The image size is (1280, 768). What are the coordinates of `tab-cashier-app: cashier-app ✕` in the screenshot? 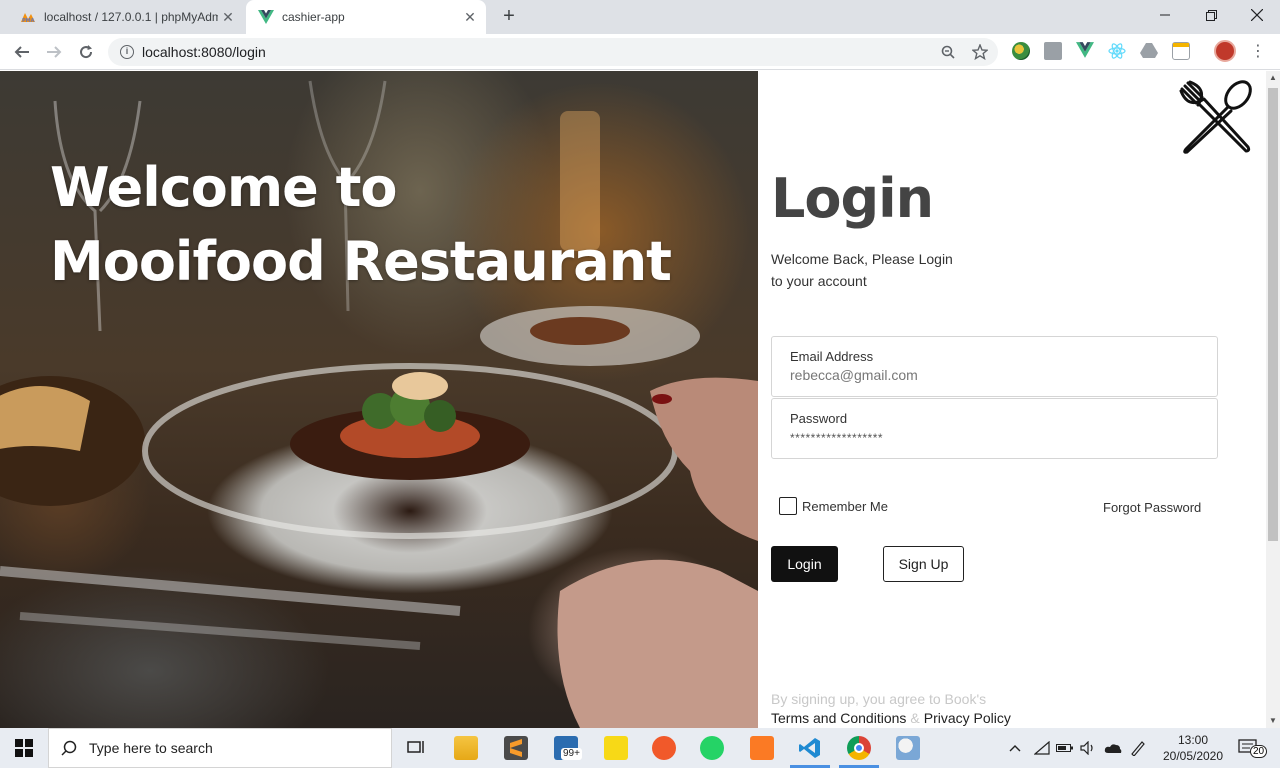 It's located at (366, 17).